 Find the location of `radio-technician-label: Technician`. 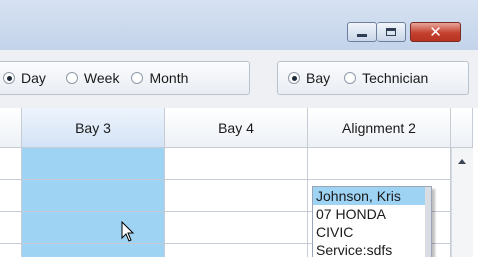

radio-technician-label: Technician is located at coordinates (395, 78).